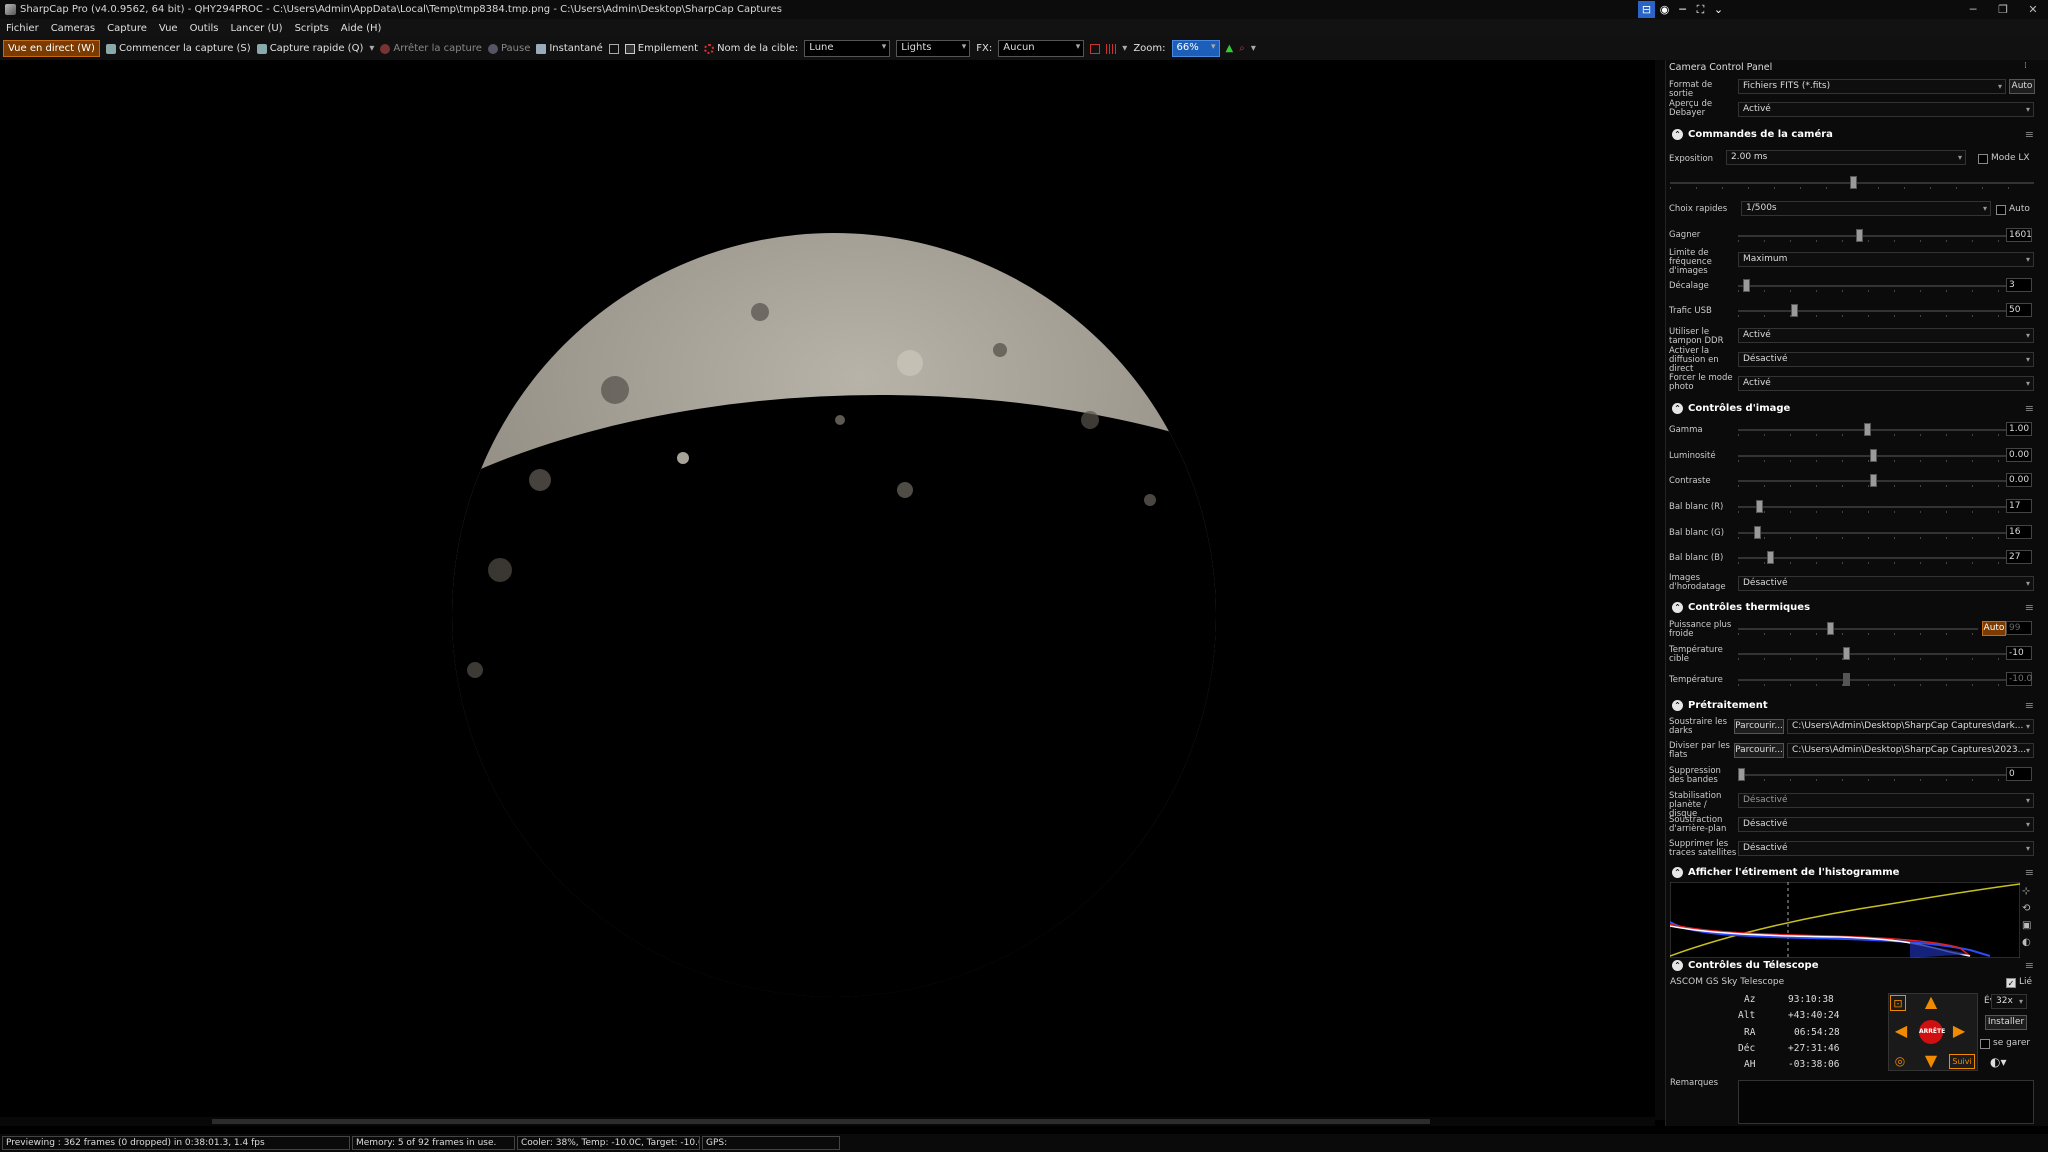 The height and width of the screenshot is (1152, 2048). I want to click on wb-blue-value: 27, so click(2019, 557).